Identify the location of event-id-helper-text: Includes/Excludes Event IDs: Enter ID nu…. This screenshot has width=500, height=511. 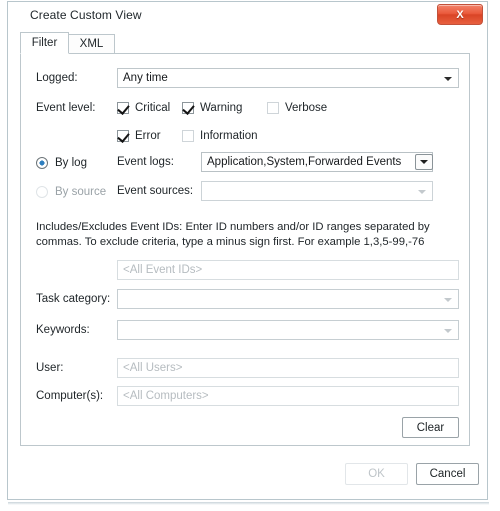
(233, 234).